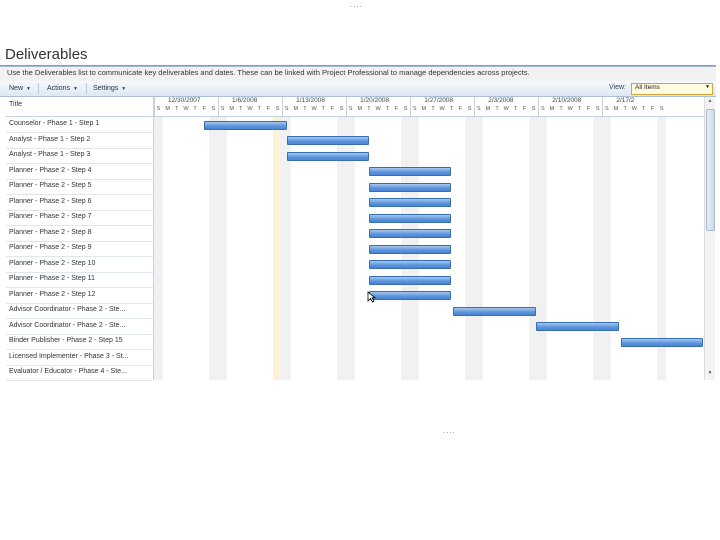 The width and height of the screenshot is (720, 540). I want to click on task-title: Planner - Phase 2 - Step 7, so click(50, 216).